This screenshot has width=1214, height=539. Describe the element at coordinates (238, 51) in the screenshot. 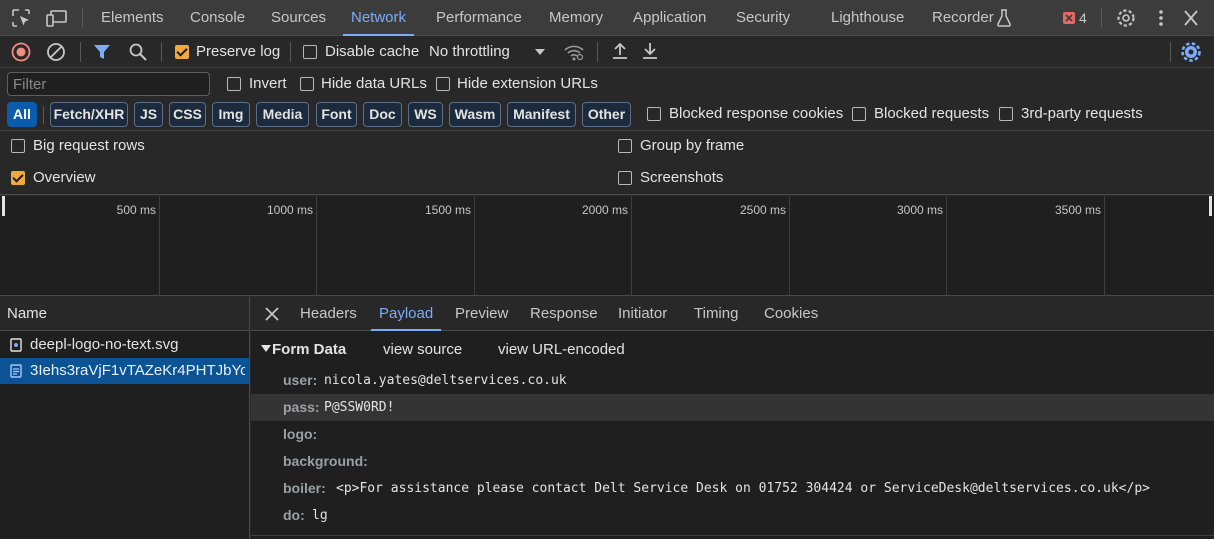

I see `preserve-log-label: Preserve log` at that location.